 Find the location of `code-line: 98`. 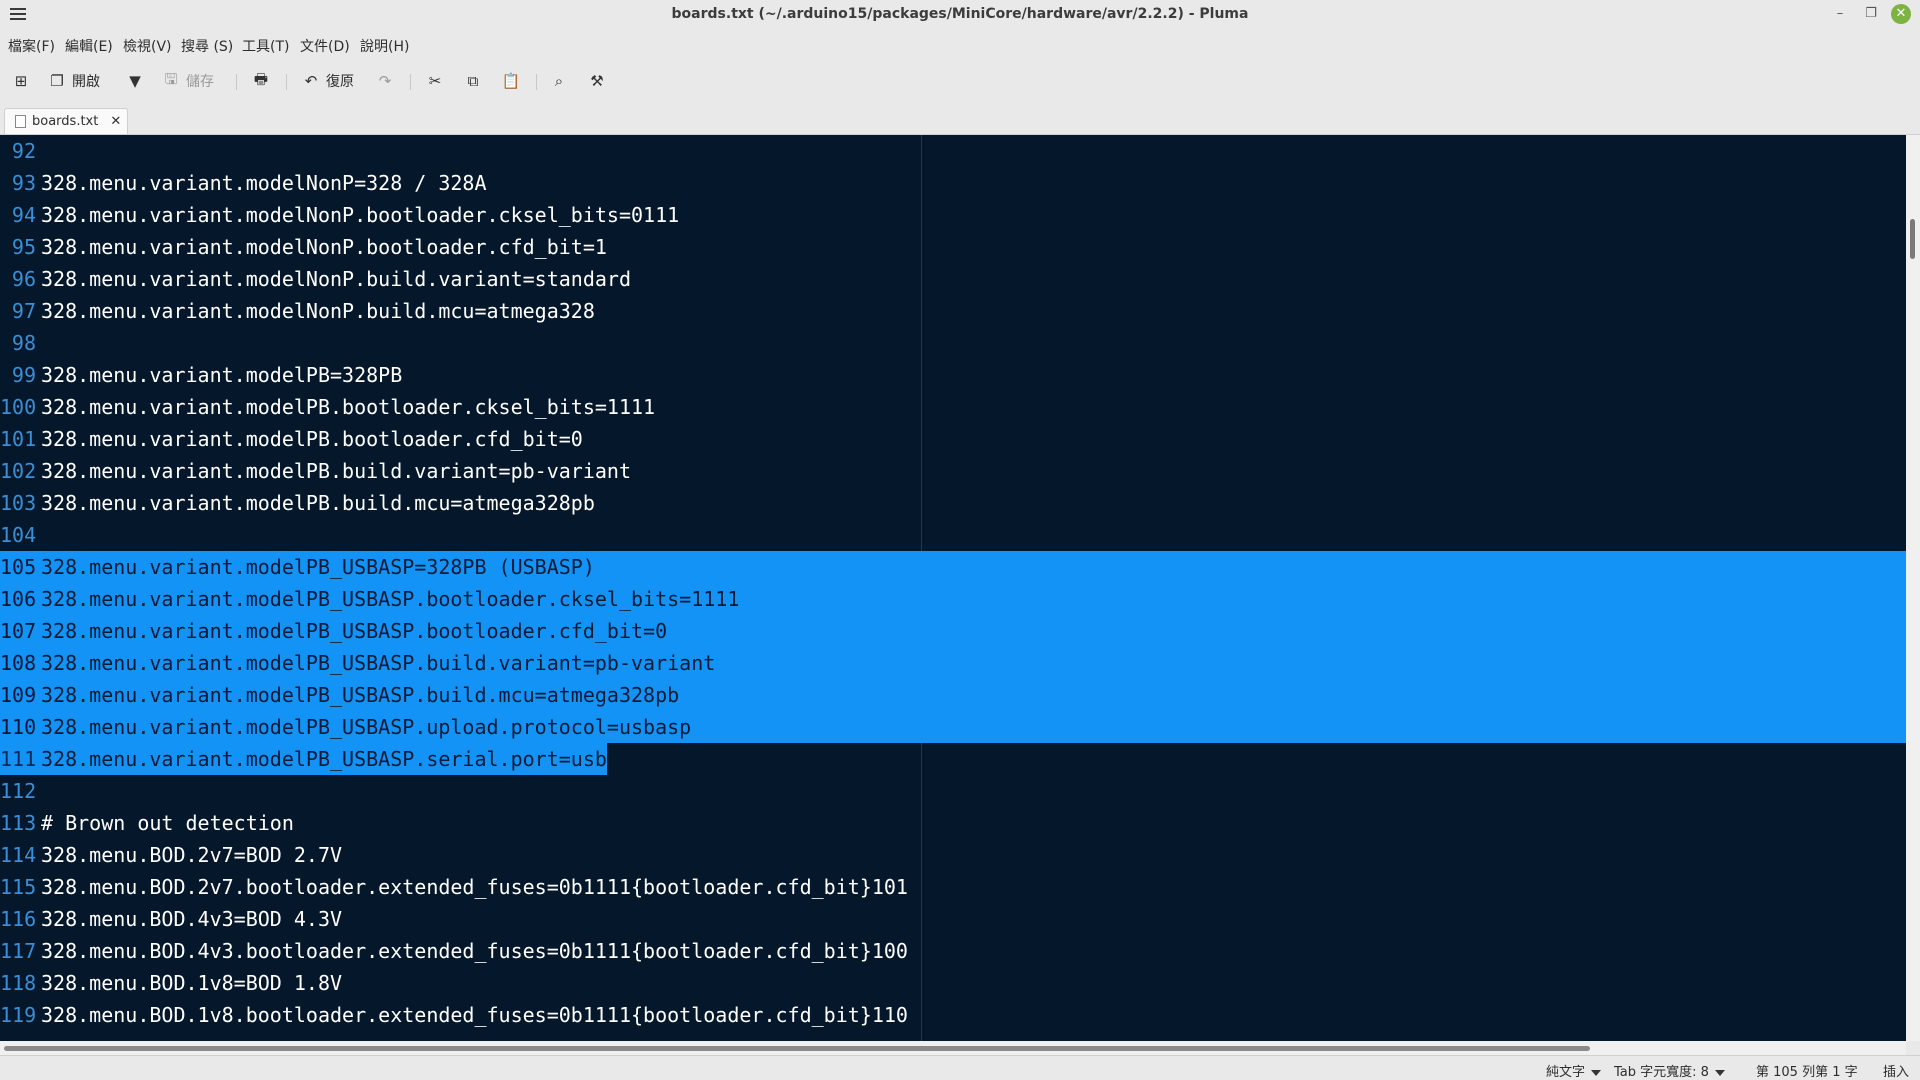

code-line: 98 is located at coordinates (953, 343).